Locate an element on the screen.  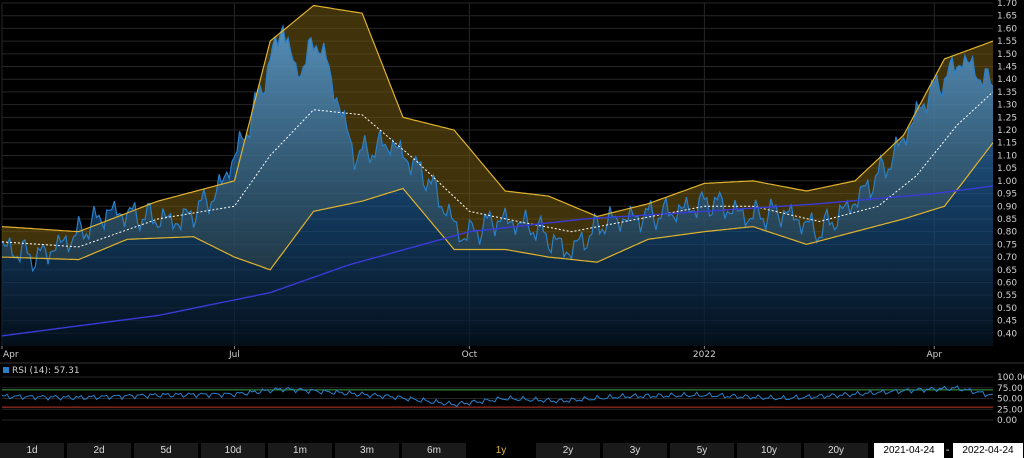
rsi-legend-label: RSI (14): 57.31 is located at coordinates (46, 371).